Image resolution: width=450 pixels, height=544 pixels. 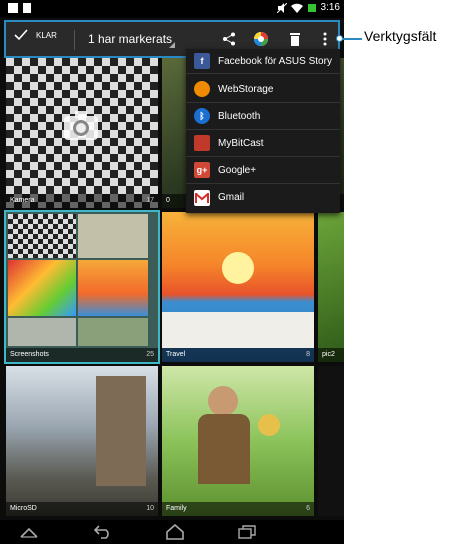 What do you see at coordinates (239, 116) in the screenshot?
I see `menu-item-label: Bluetooth` at bounding box center [239, 116].